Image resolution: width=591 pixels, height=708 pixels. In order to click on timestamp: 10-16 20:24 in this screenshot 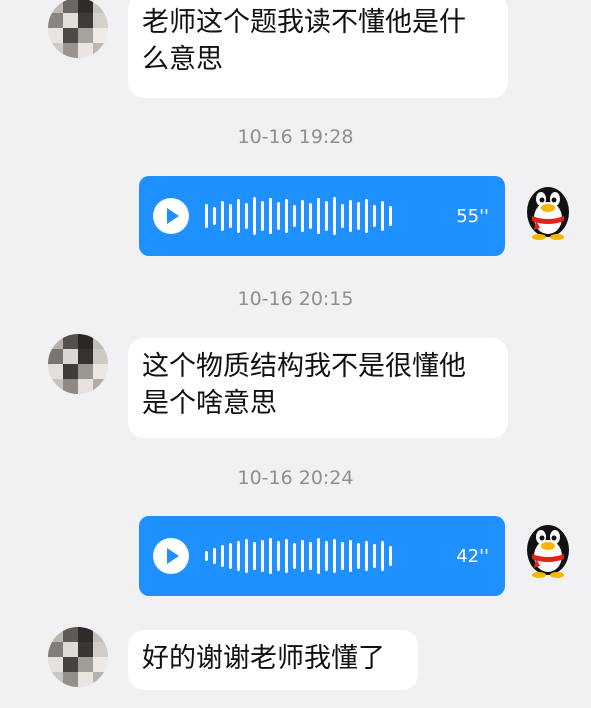, I will do `click(295, 478)`.